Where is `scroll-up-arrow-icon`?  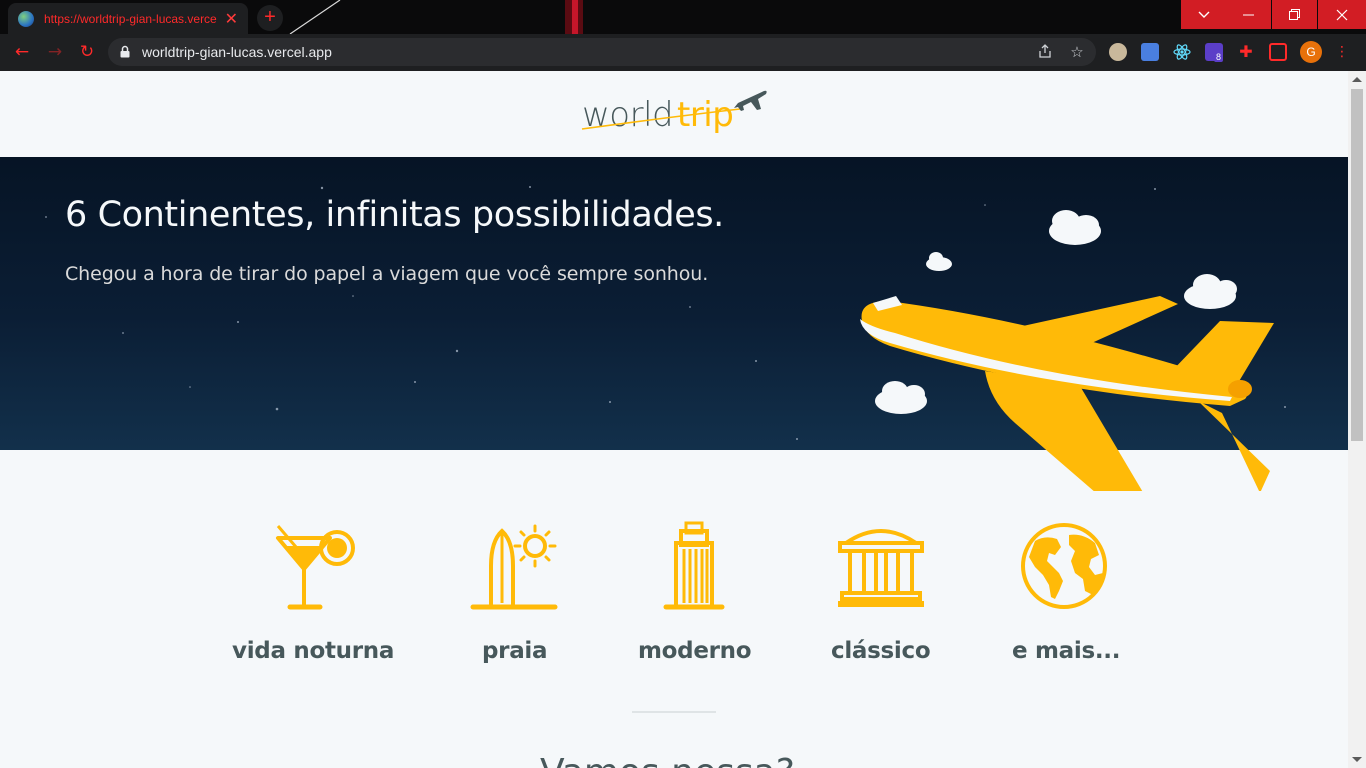 scroll-up-arrow-icon is located at coordinates (1357, 79).